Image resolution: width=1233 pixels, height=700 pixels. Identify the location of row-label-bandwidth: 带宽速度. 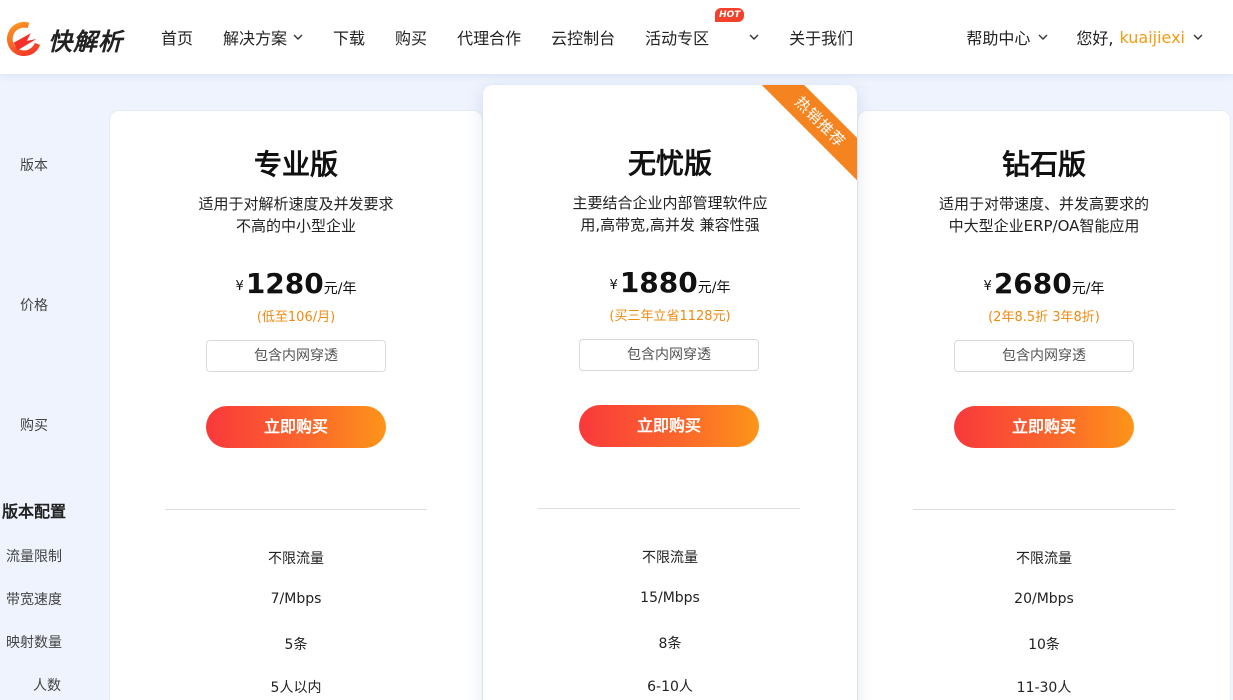
(34, 600).